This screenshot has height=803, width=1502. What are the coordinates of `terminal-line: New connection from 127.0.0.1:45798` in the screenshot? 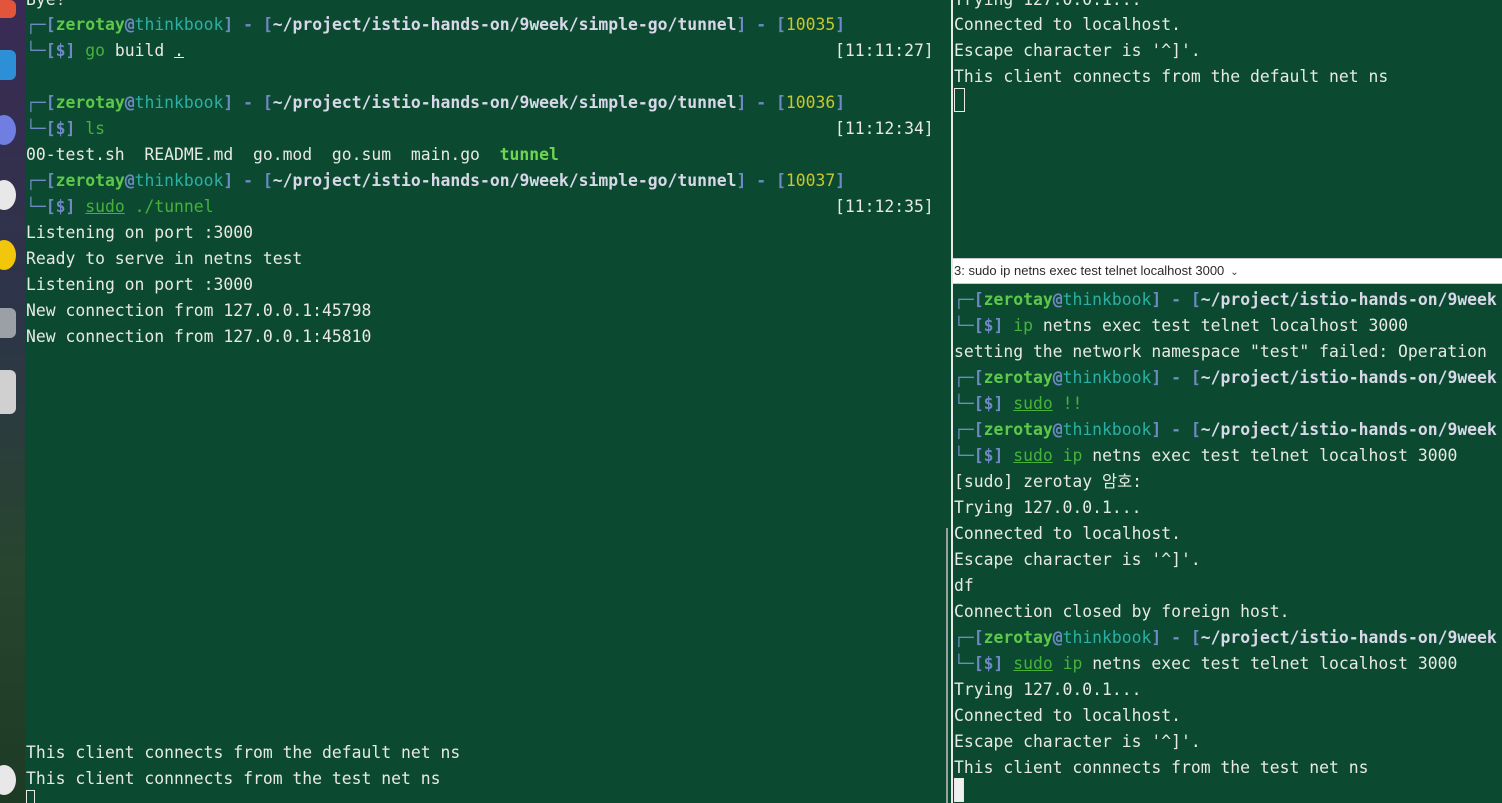 It's located at (199, 310).